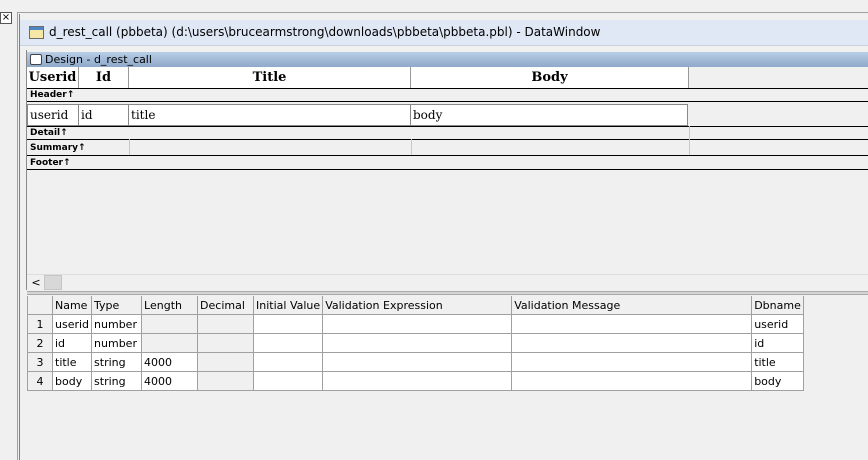  What do you see at coordinates (40, 381) in the screenshot?
I see `row-number: 4` at bounding box center [40, 381].